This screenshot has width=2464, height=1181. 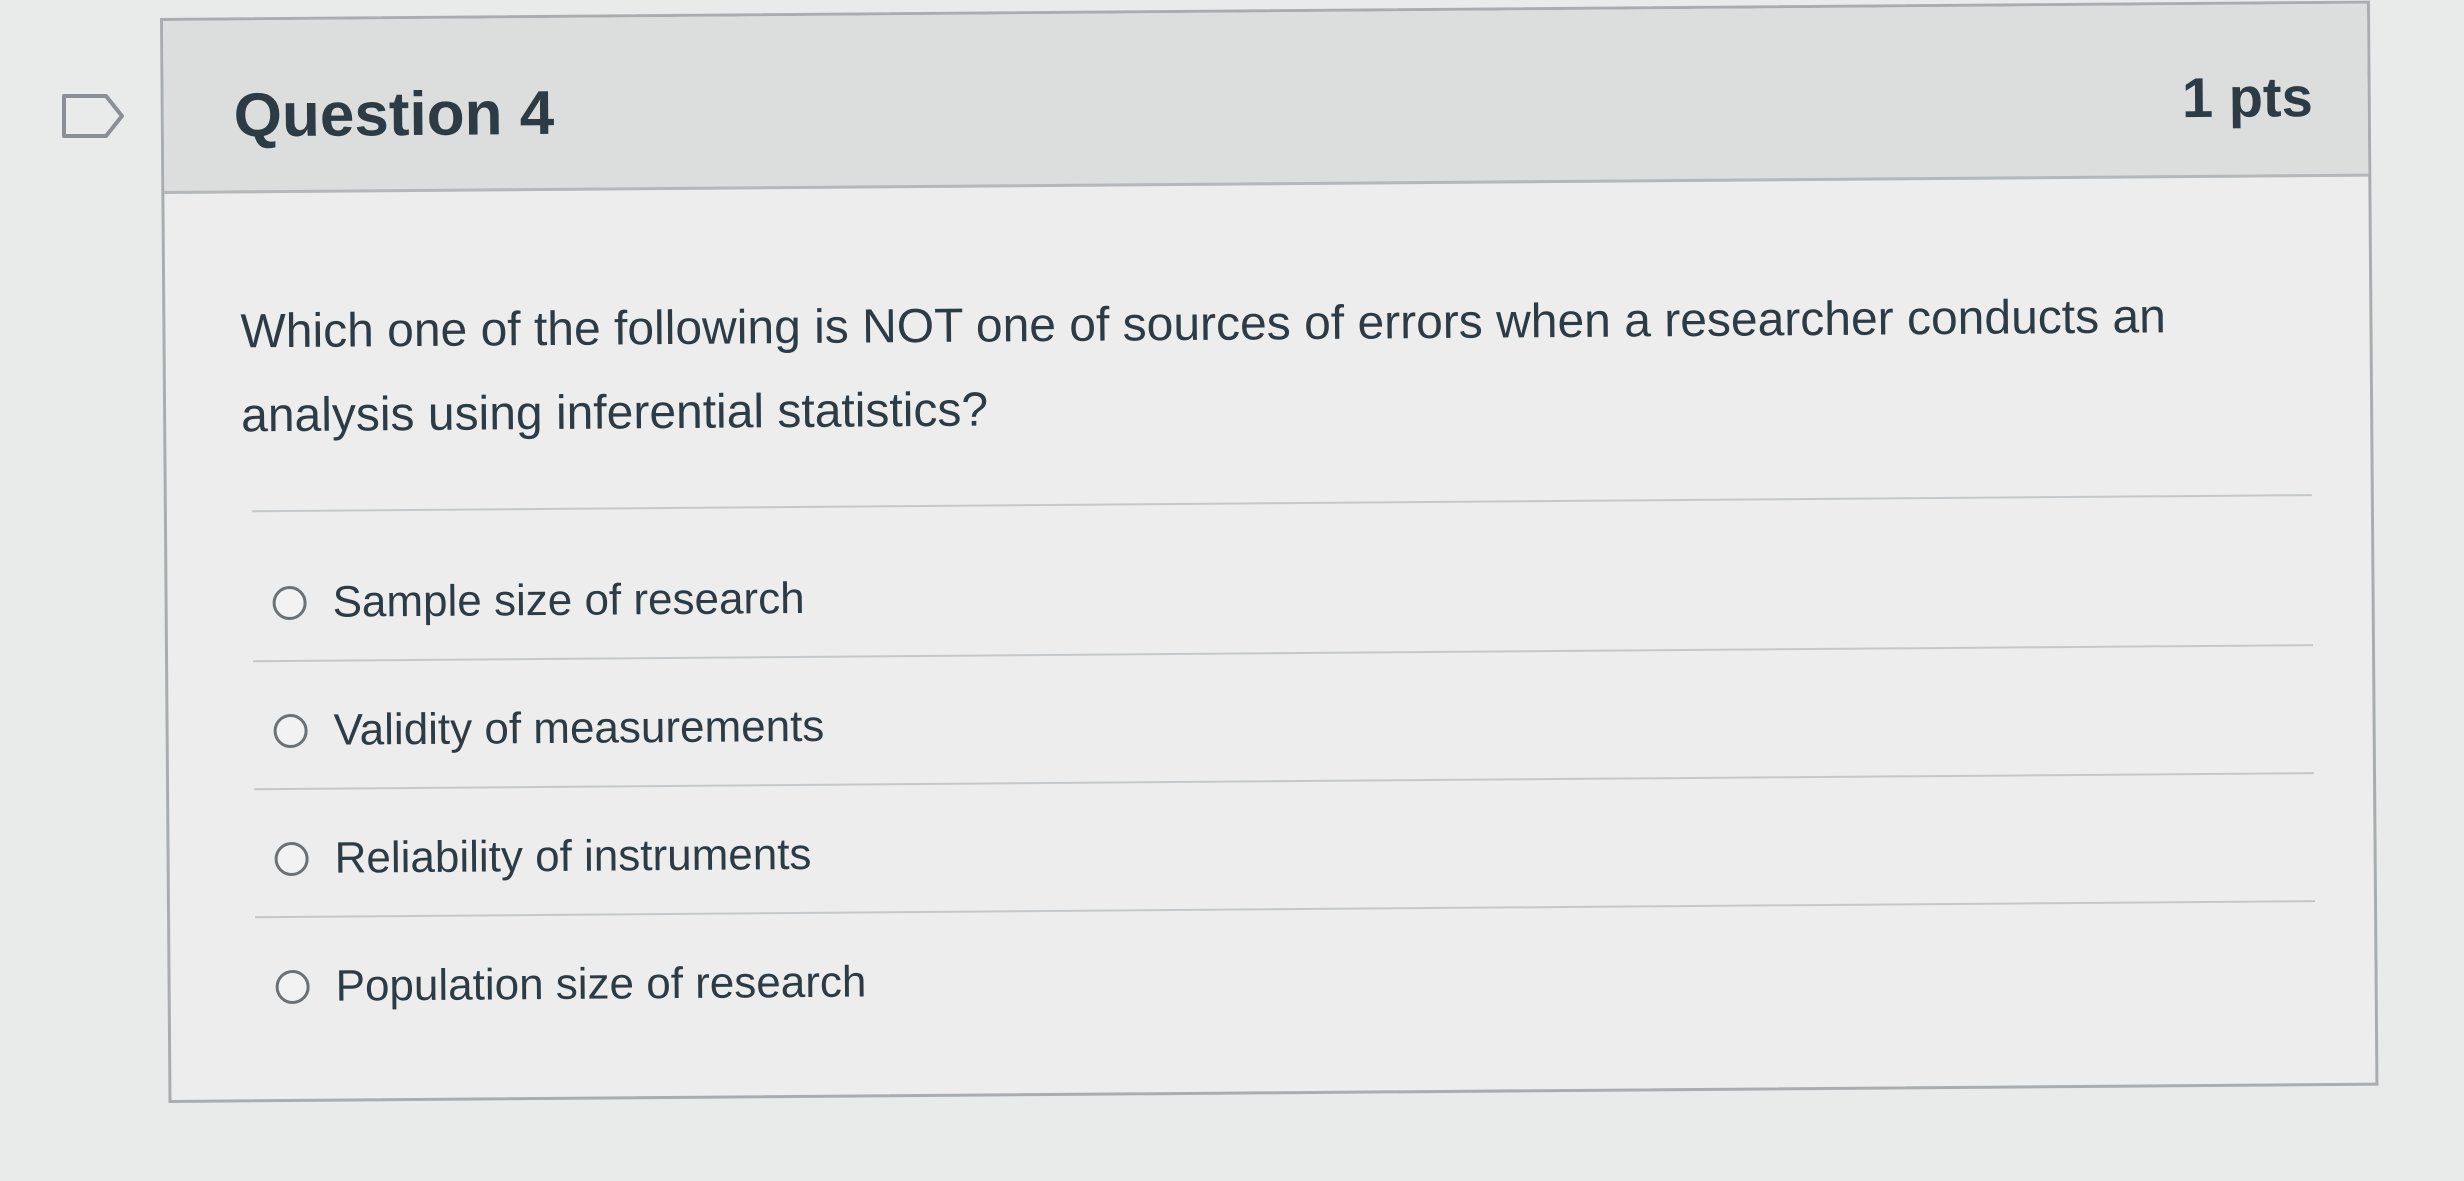 What do you see at coordinates (578, 729) in the screenshot?
I see `answer-label: Validity of measurements` at bounding box center [578, 729].